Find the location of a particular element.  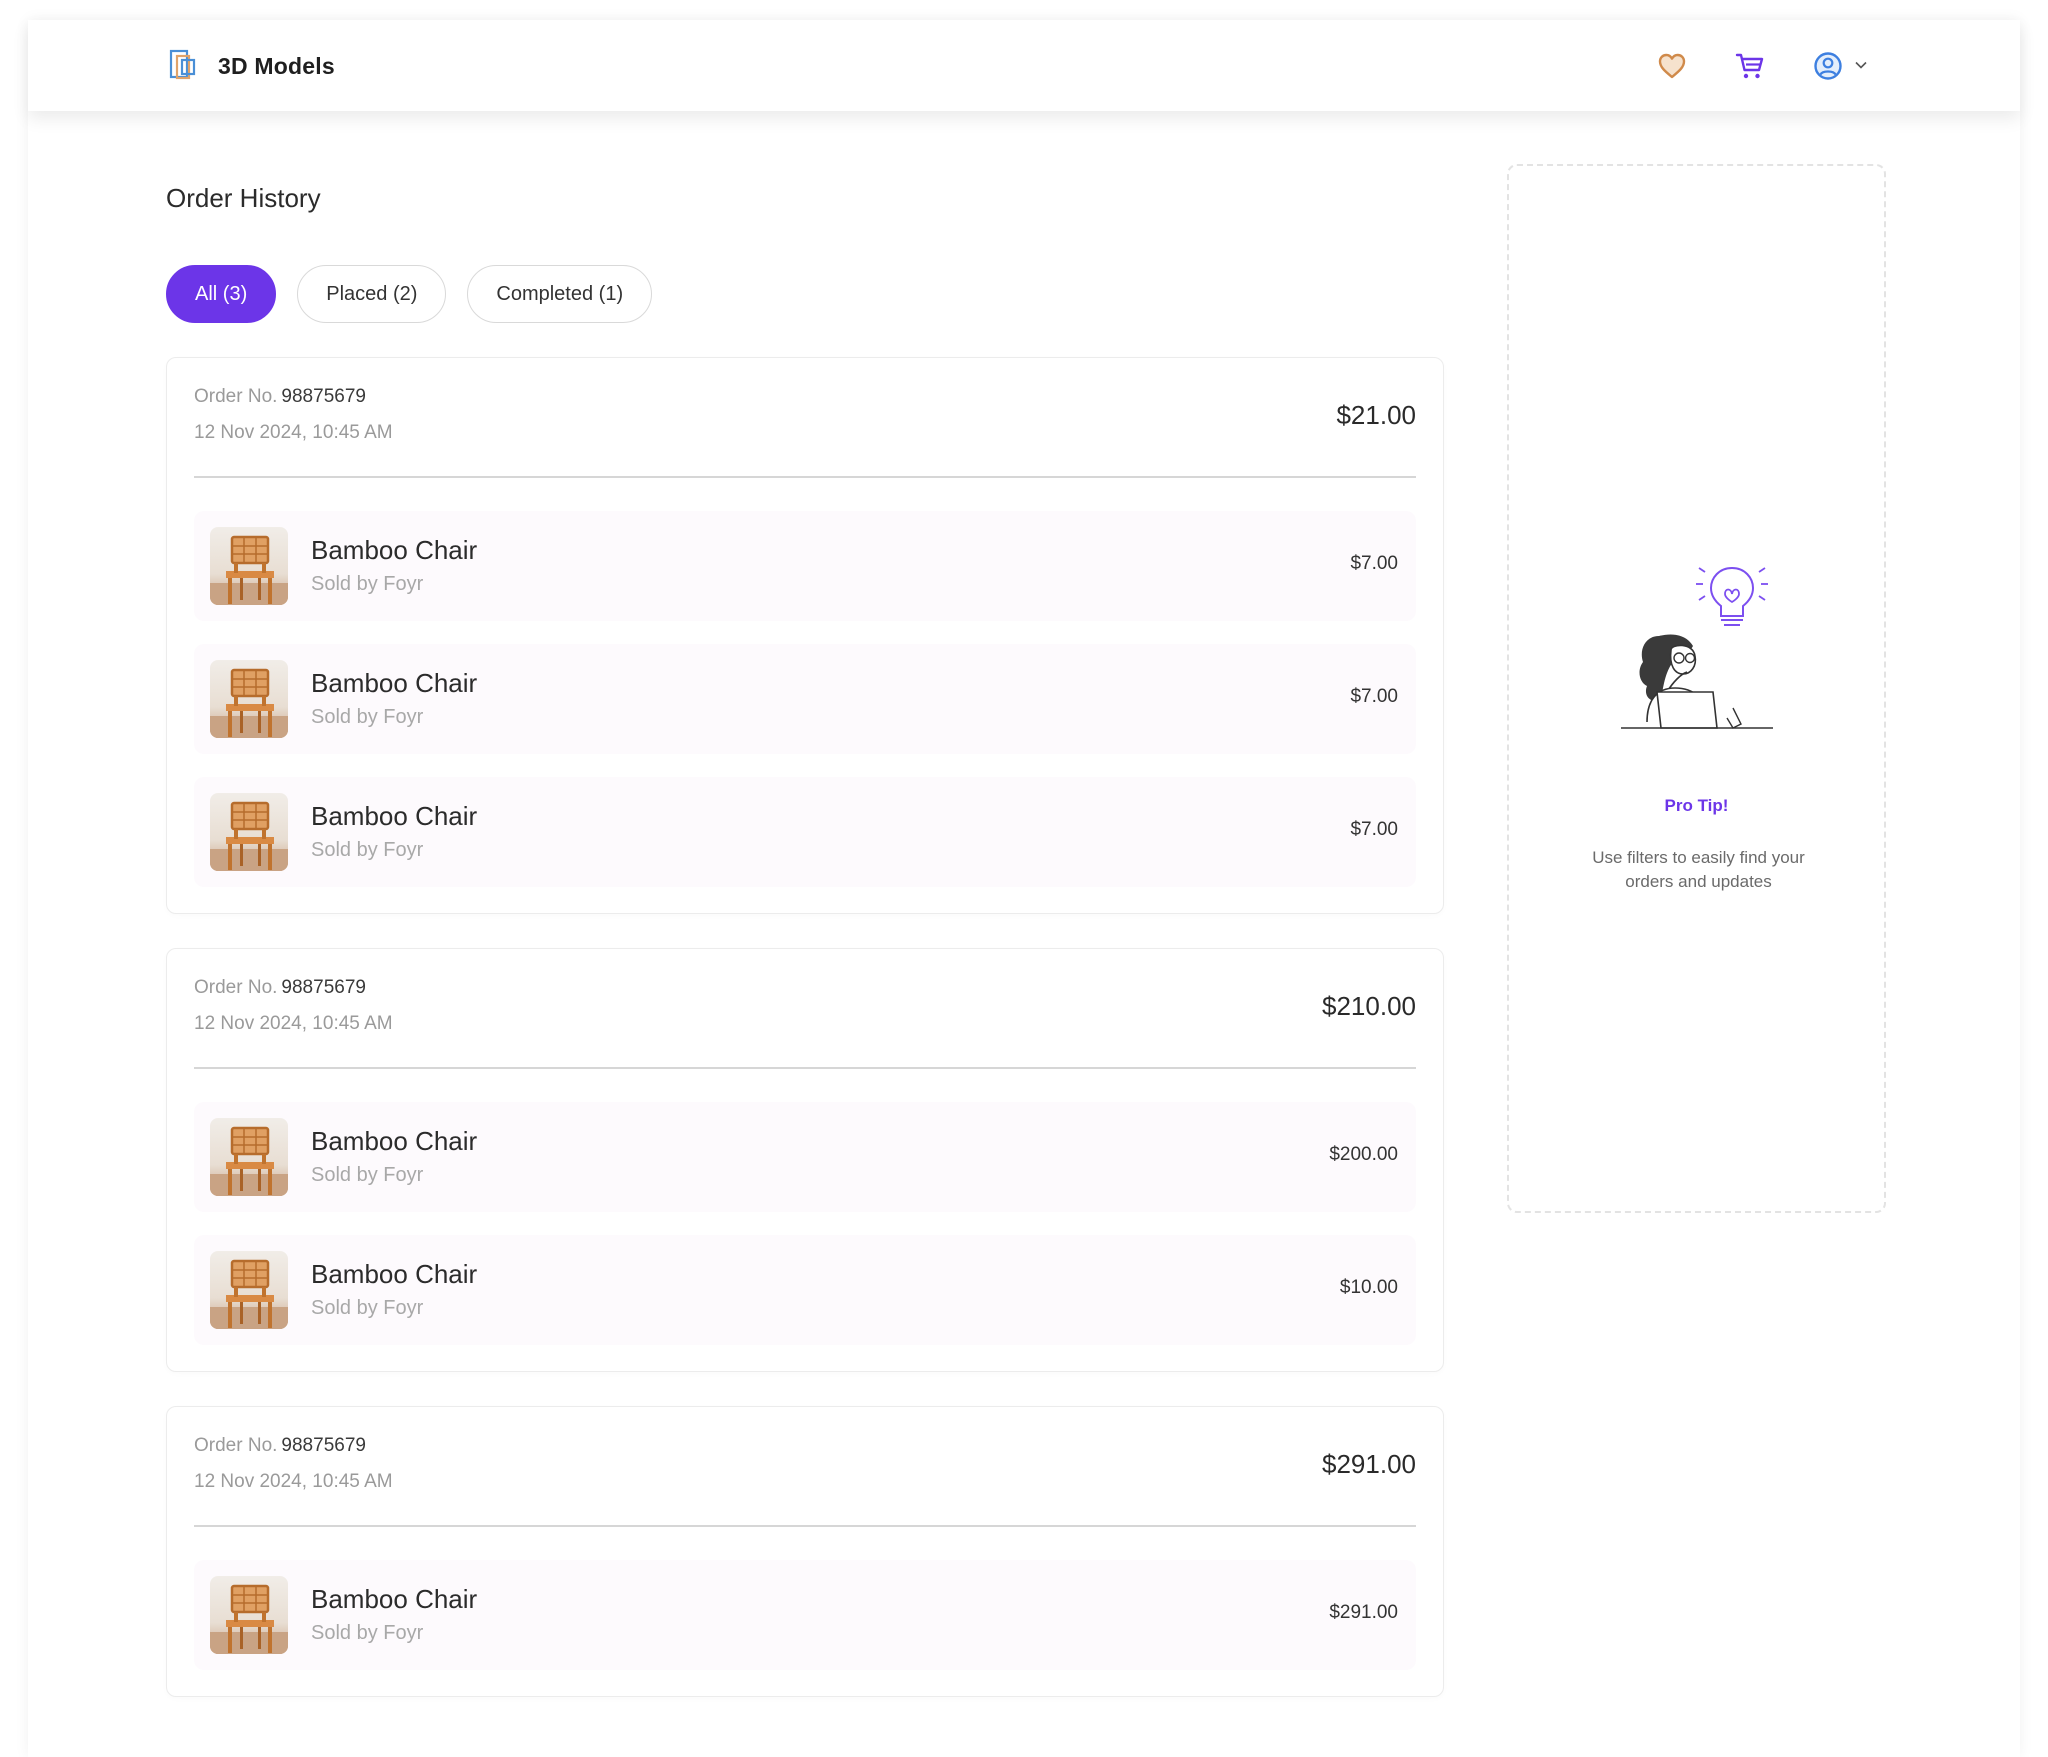

item-price: $291.00 is located at coordinates (1363, 1612).